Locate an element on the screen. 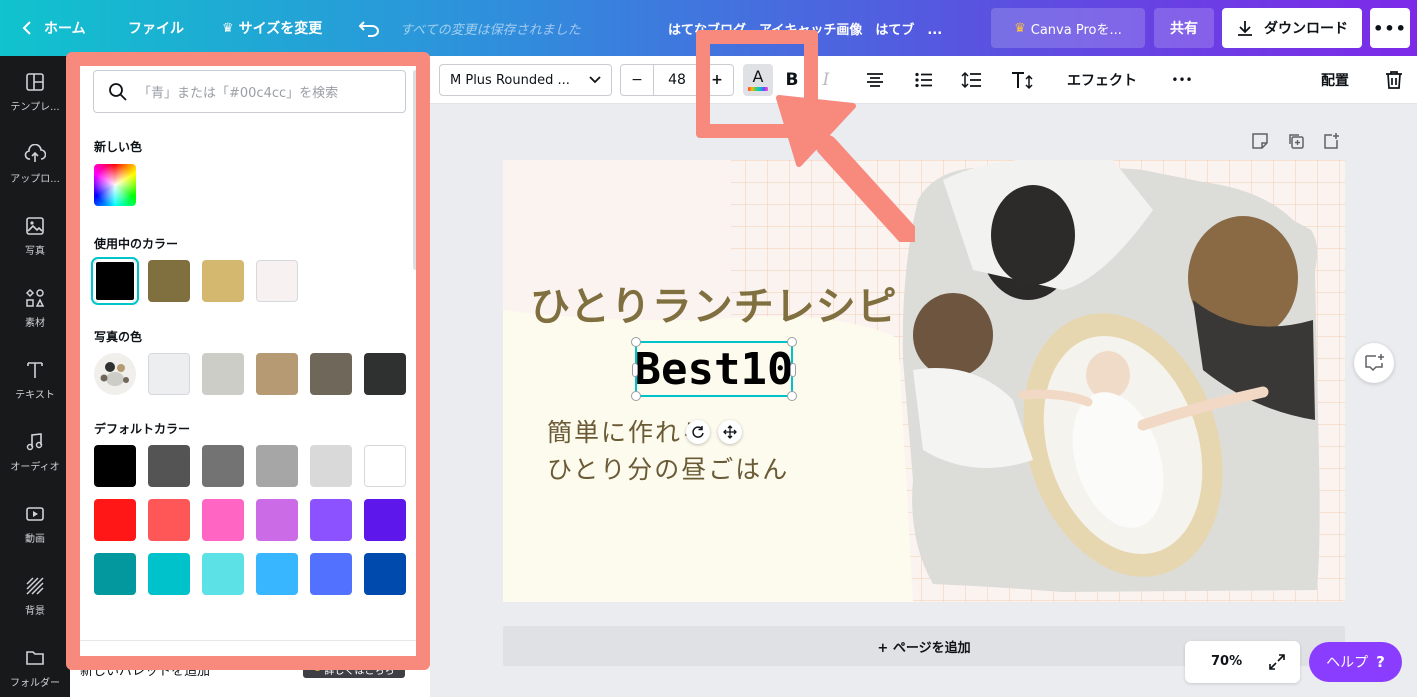  sidebar-item-elements: 素材 is located at coordinates (35, 308).